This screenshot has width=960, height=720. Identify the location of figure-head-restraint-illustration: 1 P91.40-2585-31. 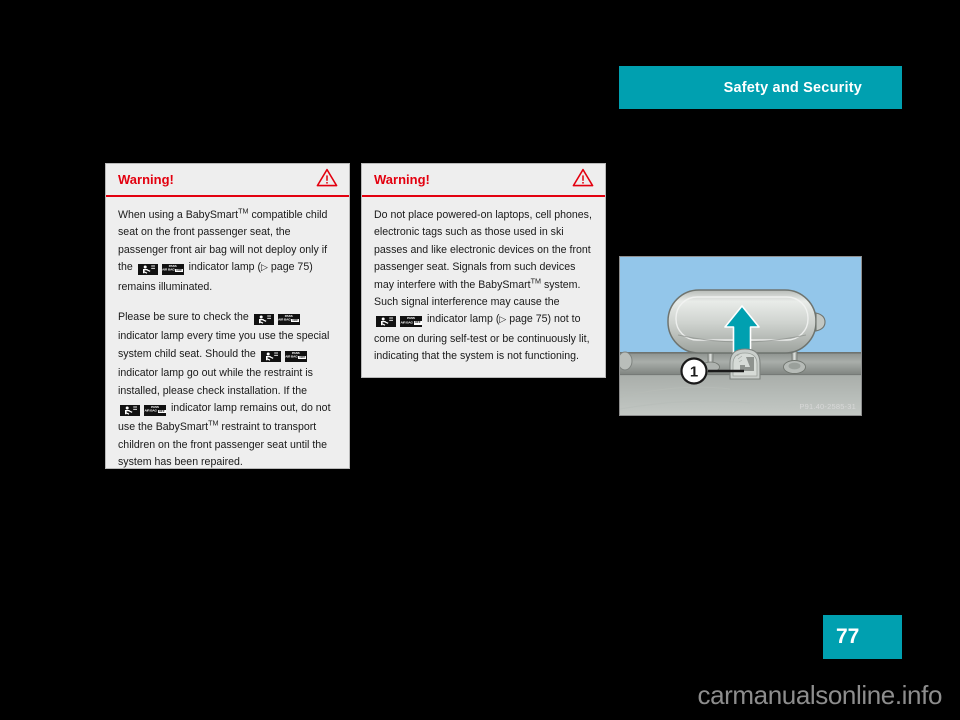
(740, 336).